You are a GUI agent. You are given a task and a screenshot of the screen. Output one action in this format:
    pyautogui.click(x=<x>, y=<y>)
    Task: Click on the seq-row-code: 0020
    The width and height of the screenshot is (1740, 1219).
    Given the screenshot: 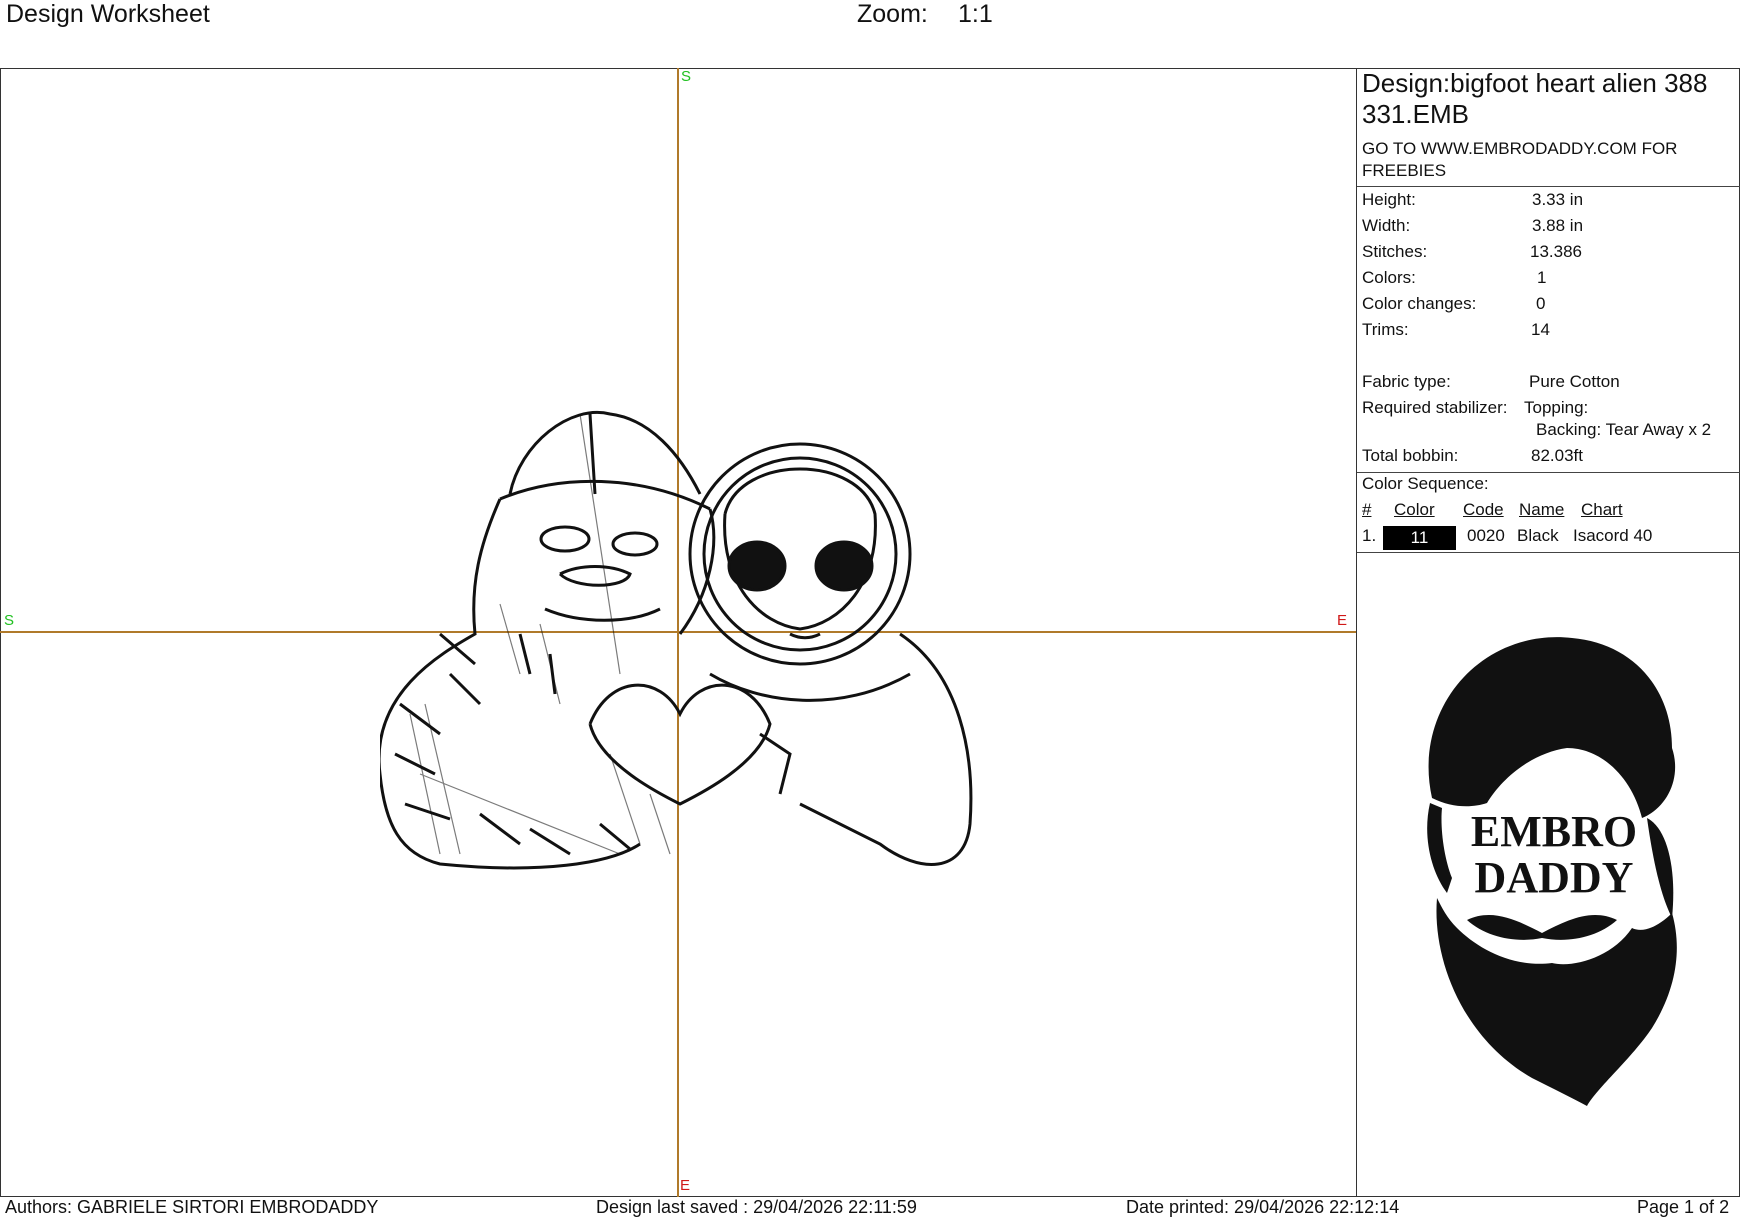 What is the action you would take?
    pyautogui.click(x=1486, y=535)
    